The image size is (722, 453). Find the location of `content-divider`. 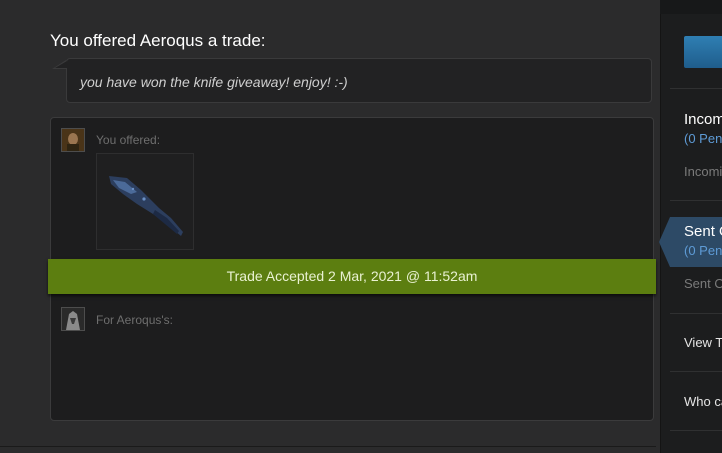

content-divider is located at coordinates (328, 446).